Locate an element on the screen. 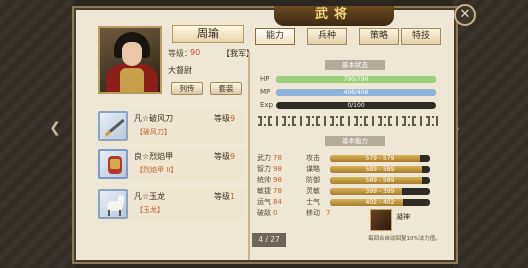 The height and width of the screenshot is (268, 528). ornament-divider is located at coordinates (348, 121).